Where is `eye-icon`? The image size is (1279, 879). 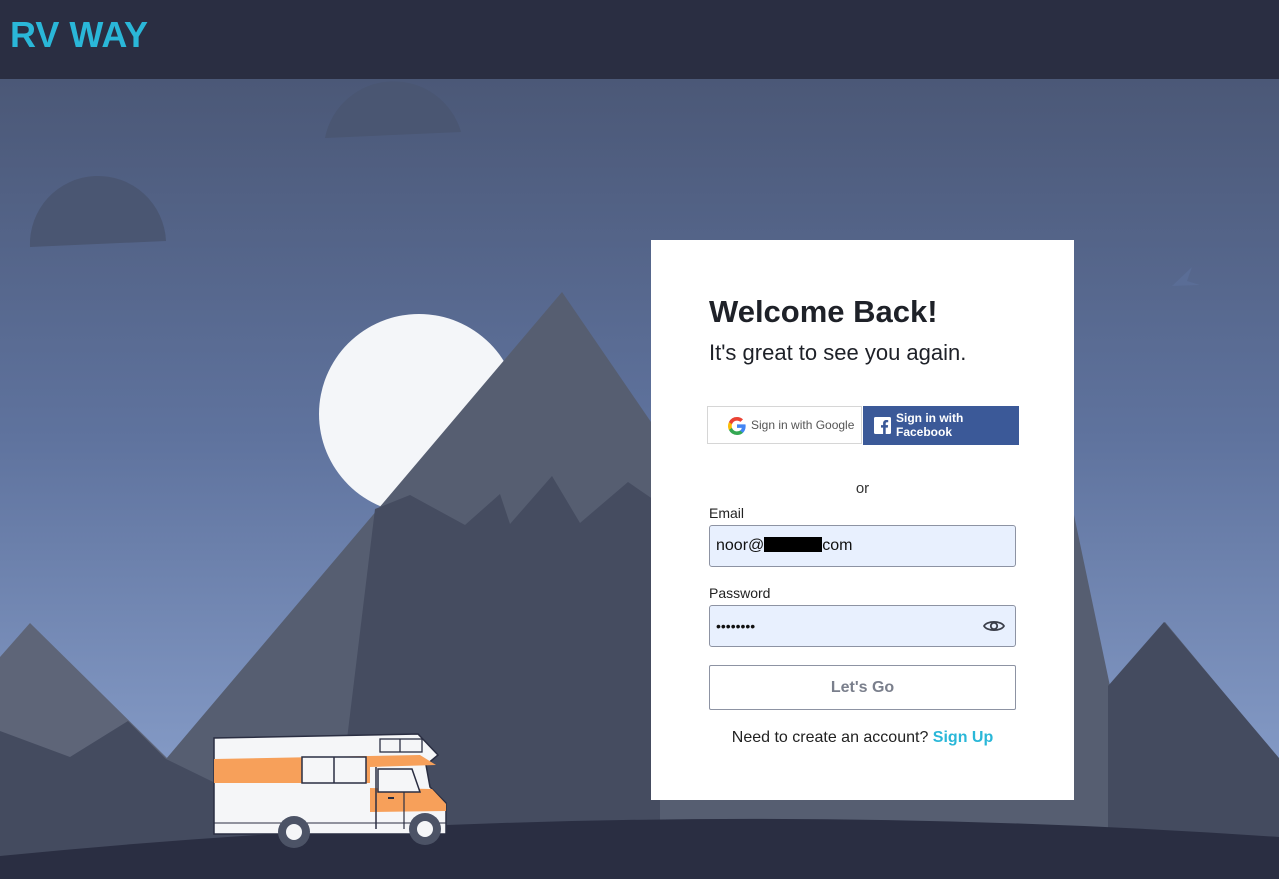
eye-icon is located at coordinates (994, 626).